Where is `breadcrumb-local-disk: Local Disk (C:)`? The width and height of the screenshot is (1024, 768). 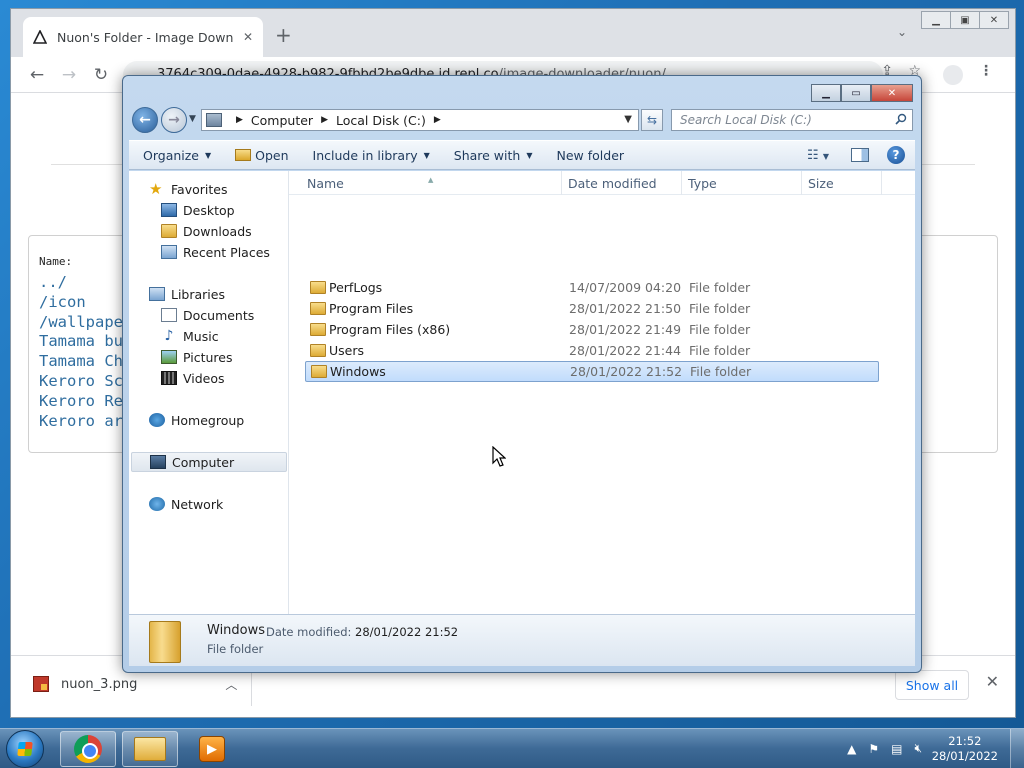 breadcrumb-local-disk: Local Disk (C:) is located at coordinates (381, 120).